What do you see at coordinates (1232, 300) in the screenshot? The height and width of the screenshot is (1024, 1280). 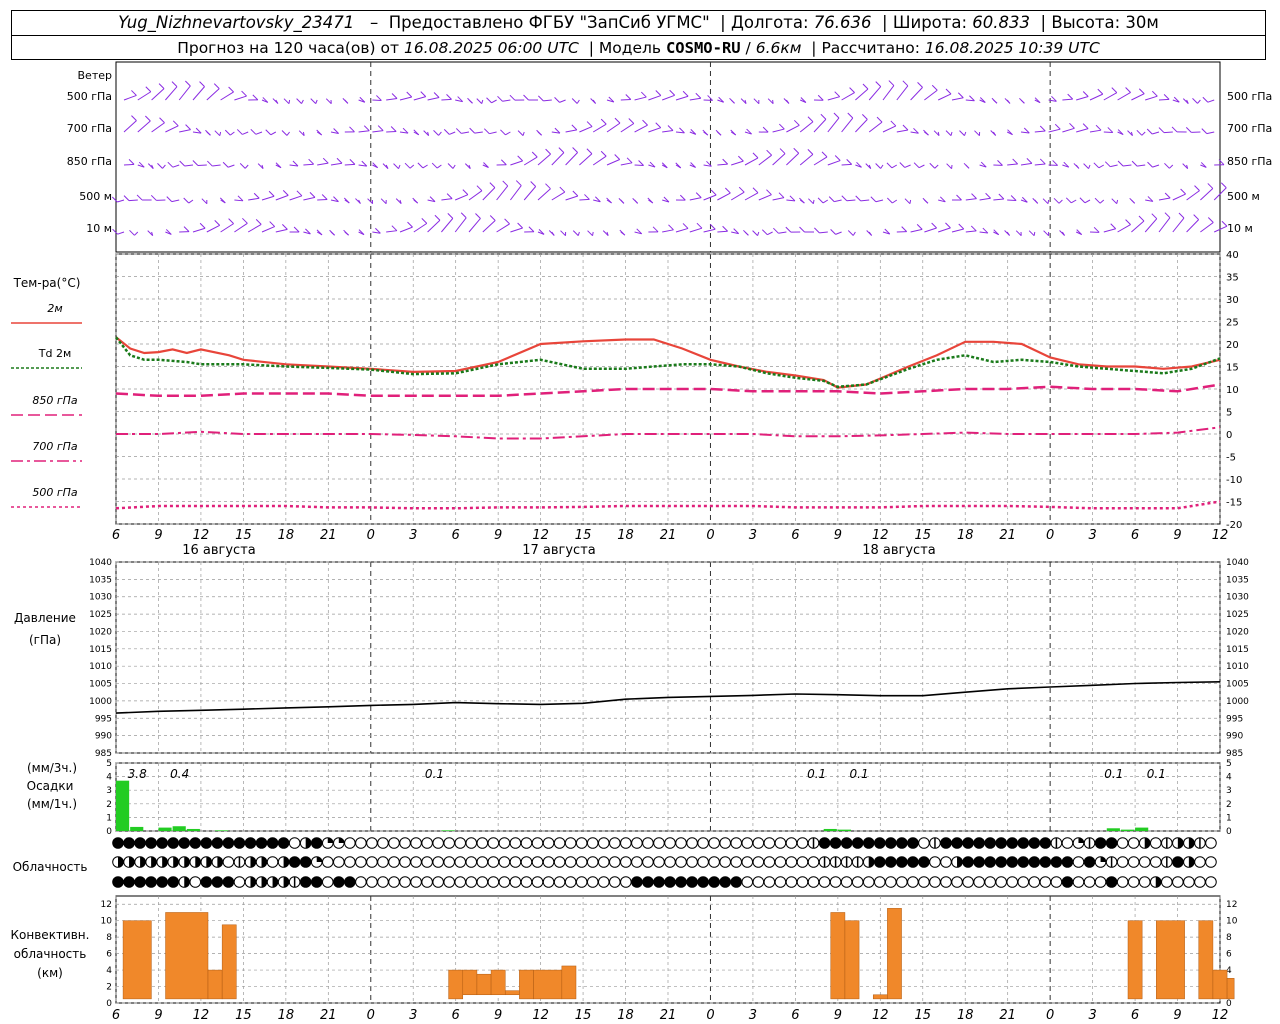 I see `temp-tick-label: 30` at bounding box center [1232, 300].